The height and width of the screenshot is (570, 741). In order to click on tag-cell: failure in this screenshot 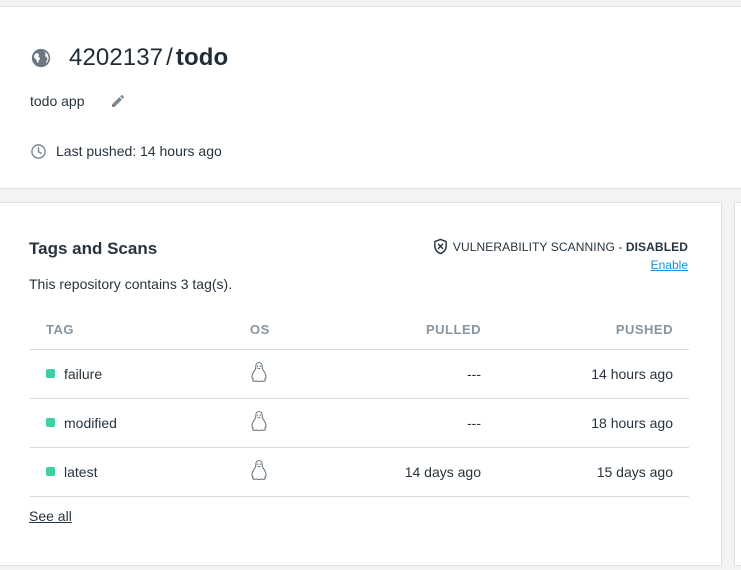, I will do `click(133, 374)`.